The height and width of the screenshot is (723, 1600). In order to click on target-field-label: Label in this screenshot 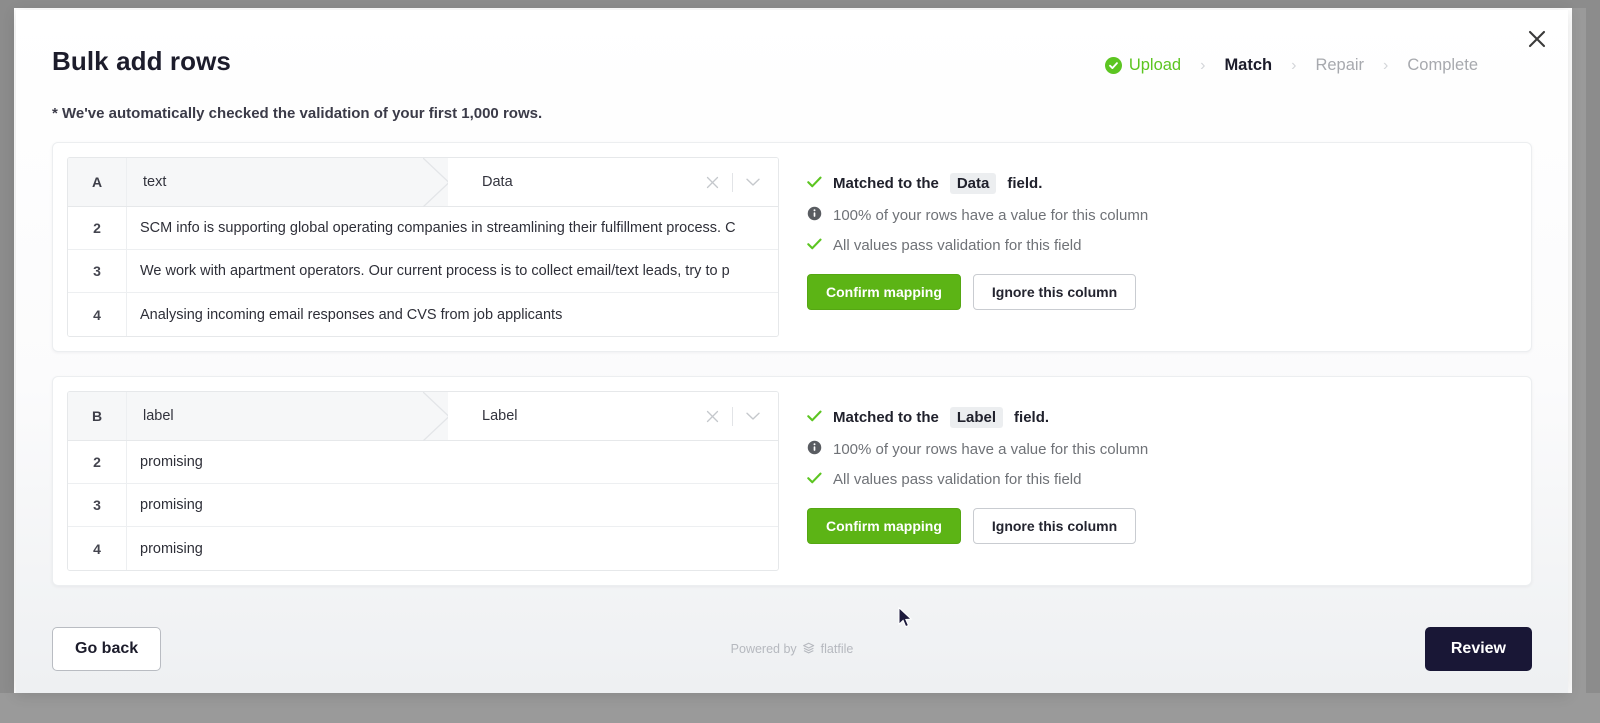, I will do `click(500, 416)`.